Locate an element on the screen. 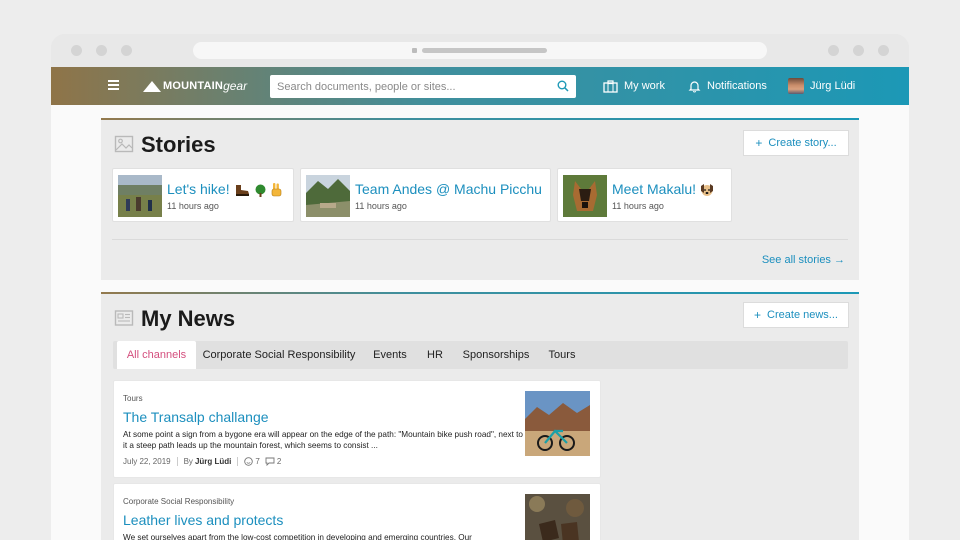 The height and width of the screenshot is (540, 960). brand-primary: MOUNTAIN is located at coordinates (193, 86).